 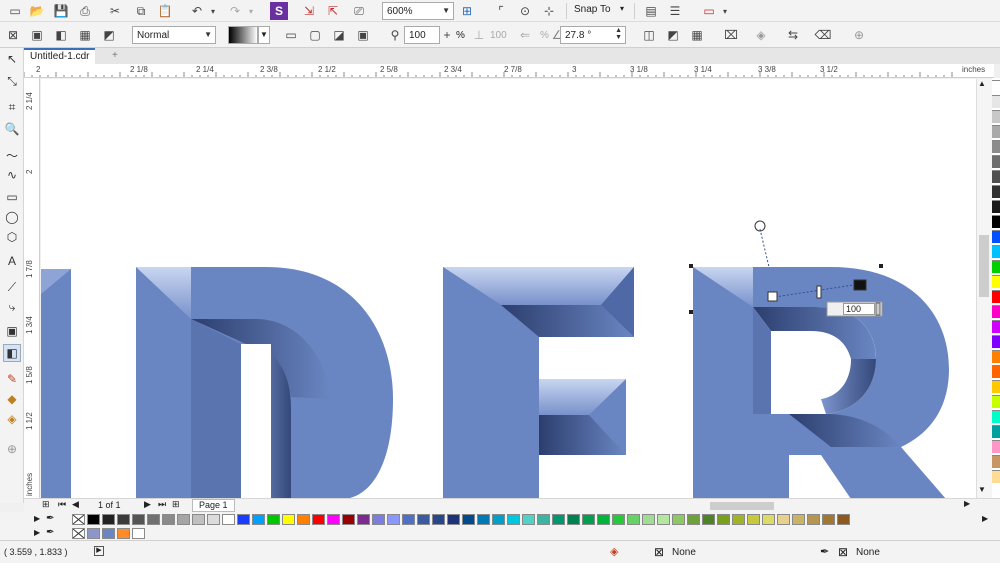 What do you see at coordinates (673, 35) in the screenshot?
I see `free-scale-icon: ◩` at bounding box center [673, 35].